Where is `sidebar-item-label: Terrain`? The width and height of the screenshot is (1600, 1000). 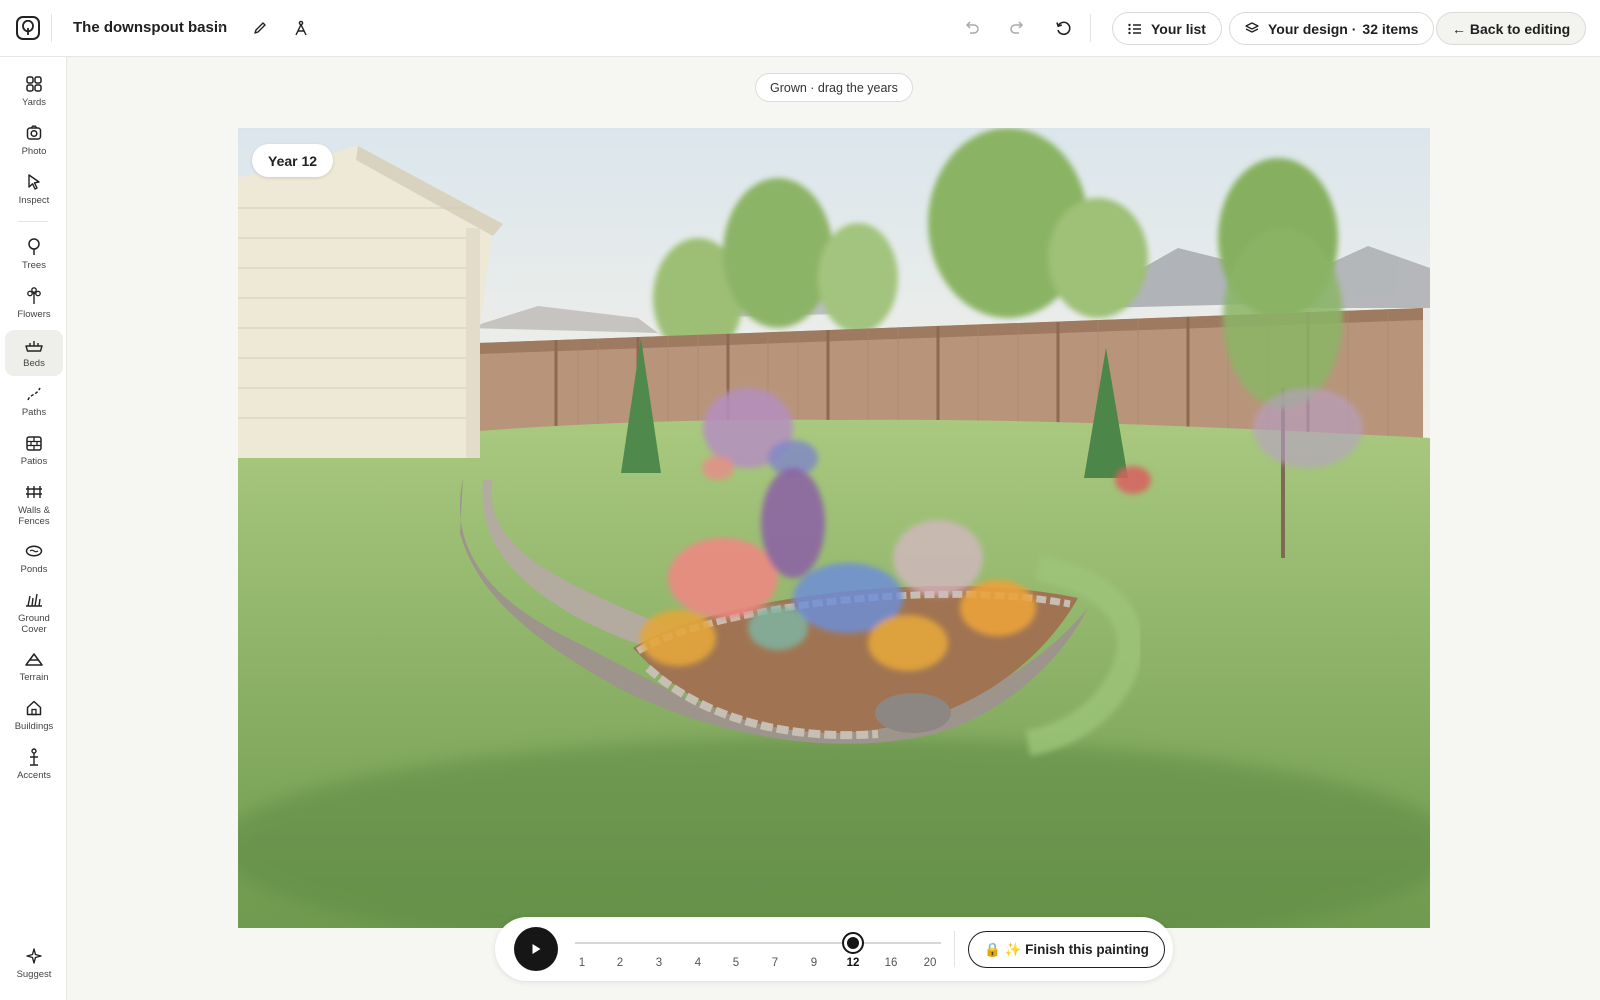
sidebar-item-label: Terrain is located at coordinates (34, 677).